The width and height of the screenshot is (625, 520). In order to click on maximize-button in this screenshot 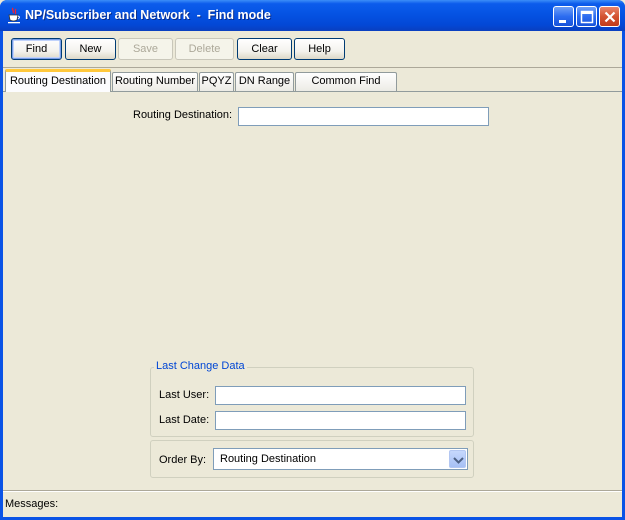, I will do `click(586, 16)`.